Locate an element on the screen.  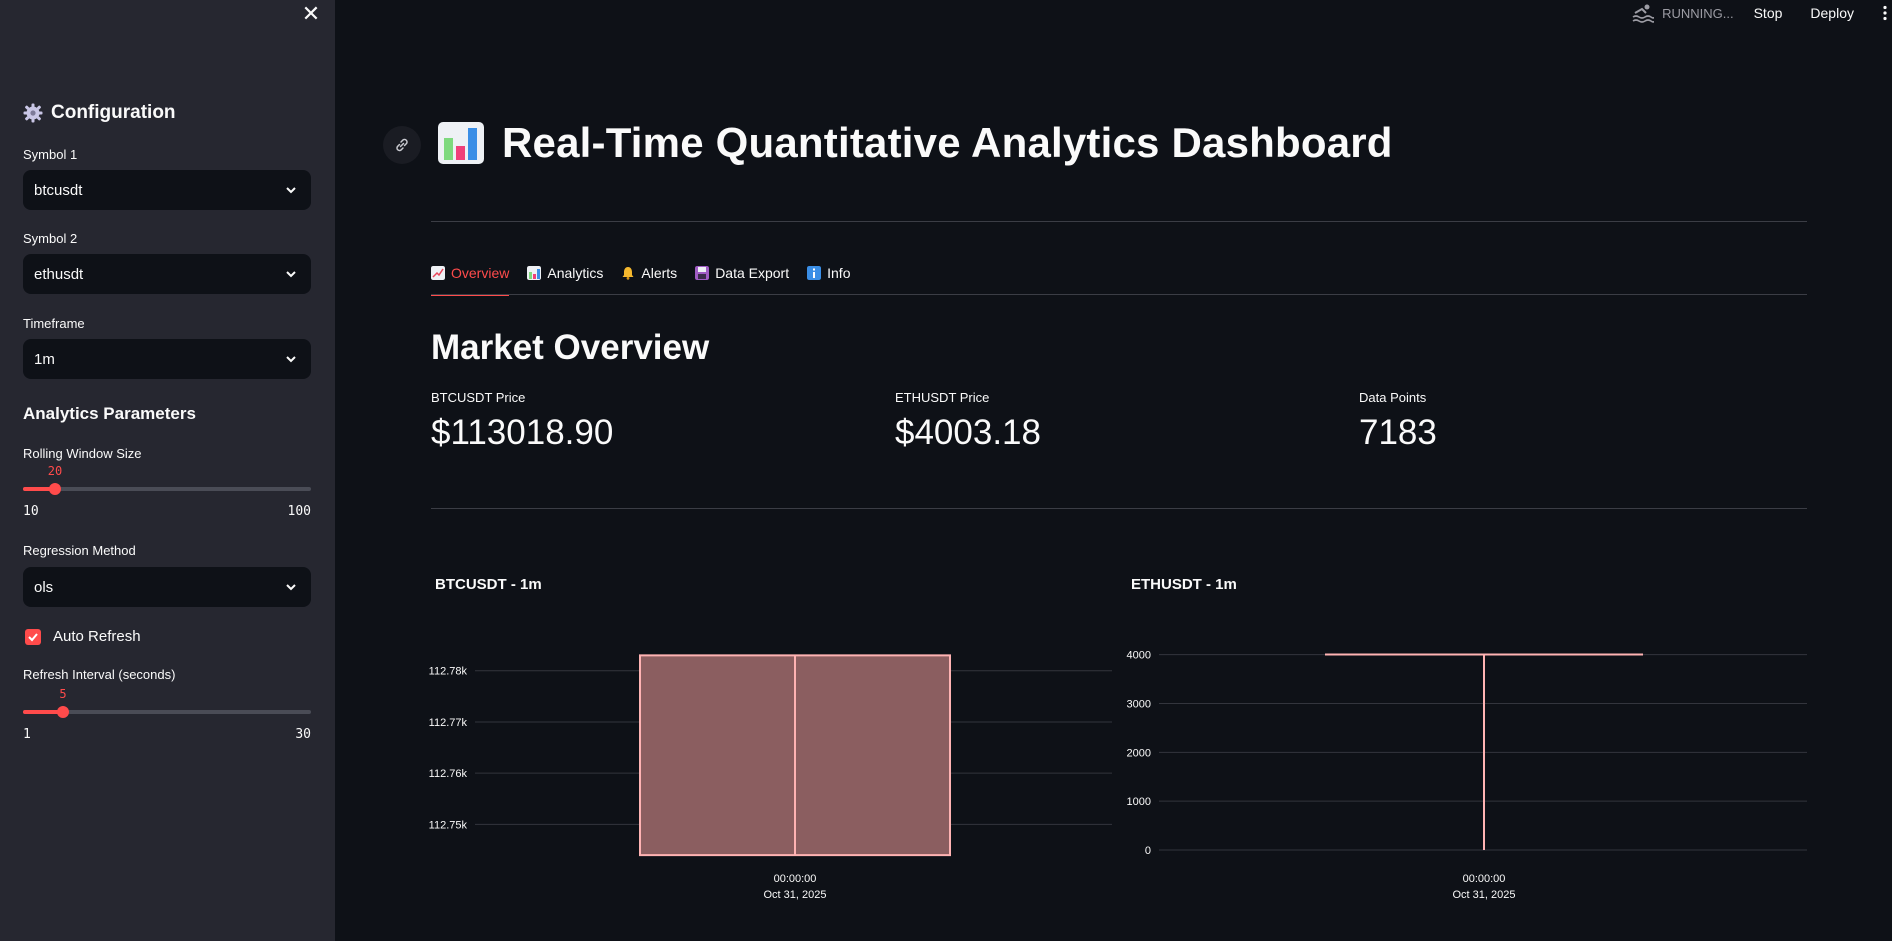
slider-max: 100 is located at coordinates (299, 511).